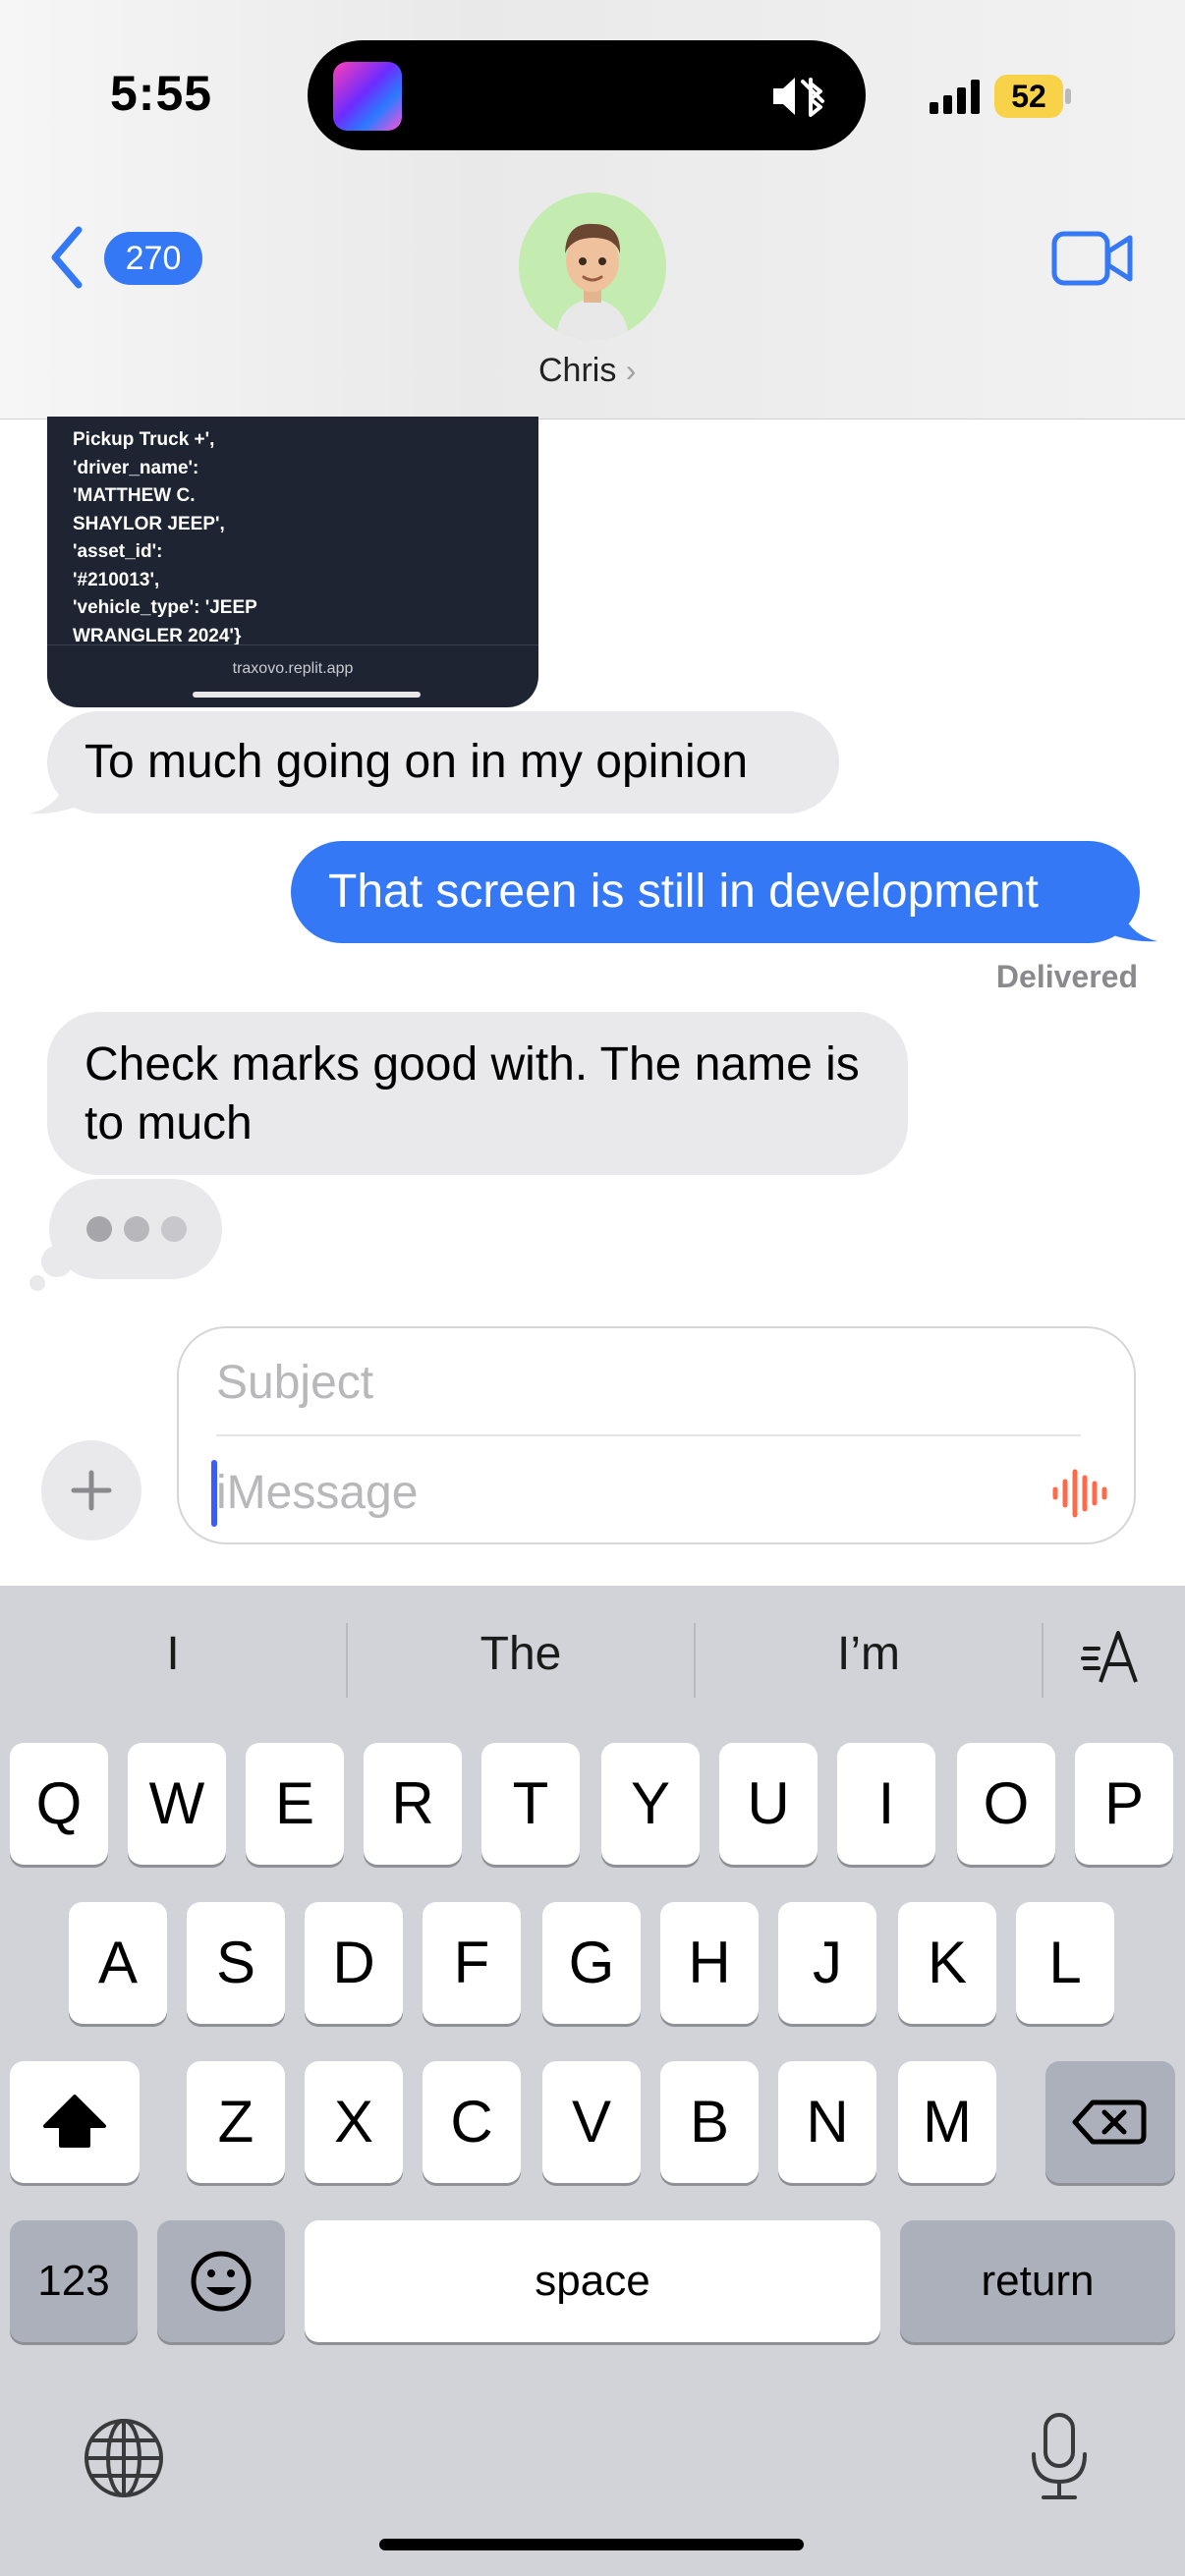 The image size is (1185, 2576). I want to click on key-h: H, so click(710, 1963).